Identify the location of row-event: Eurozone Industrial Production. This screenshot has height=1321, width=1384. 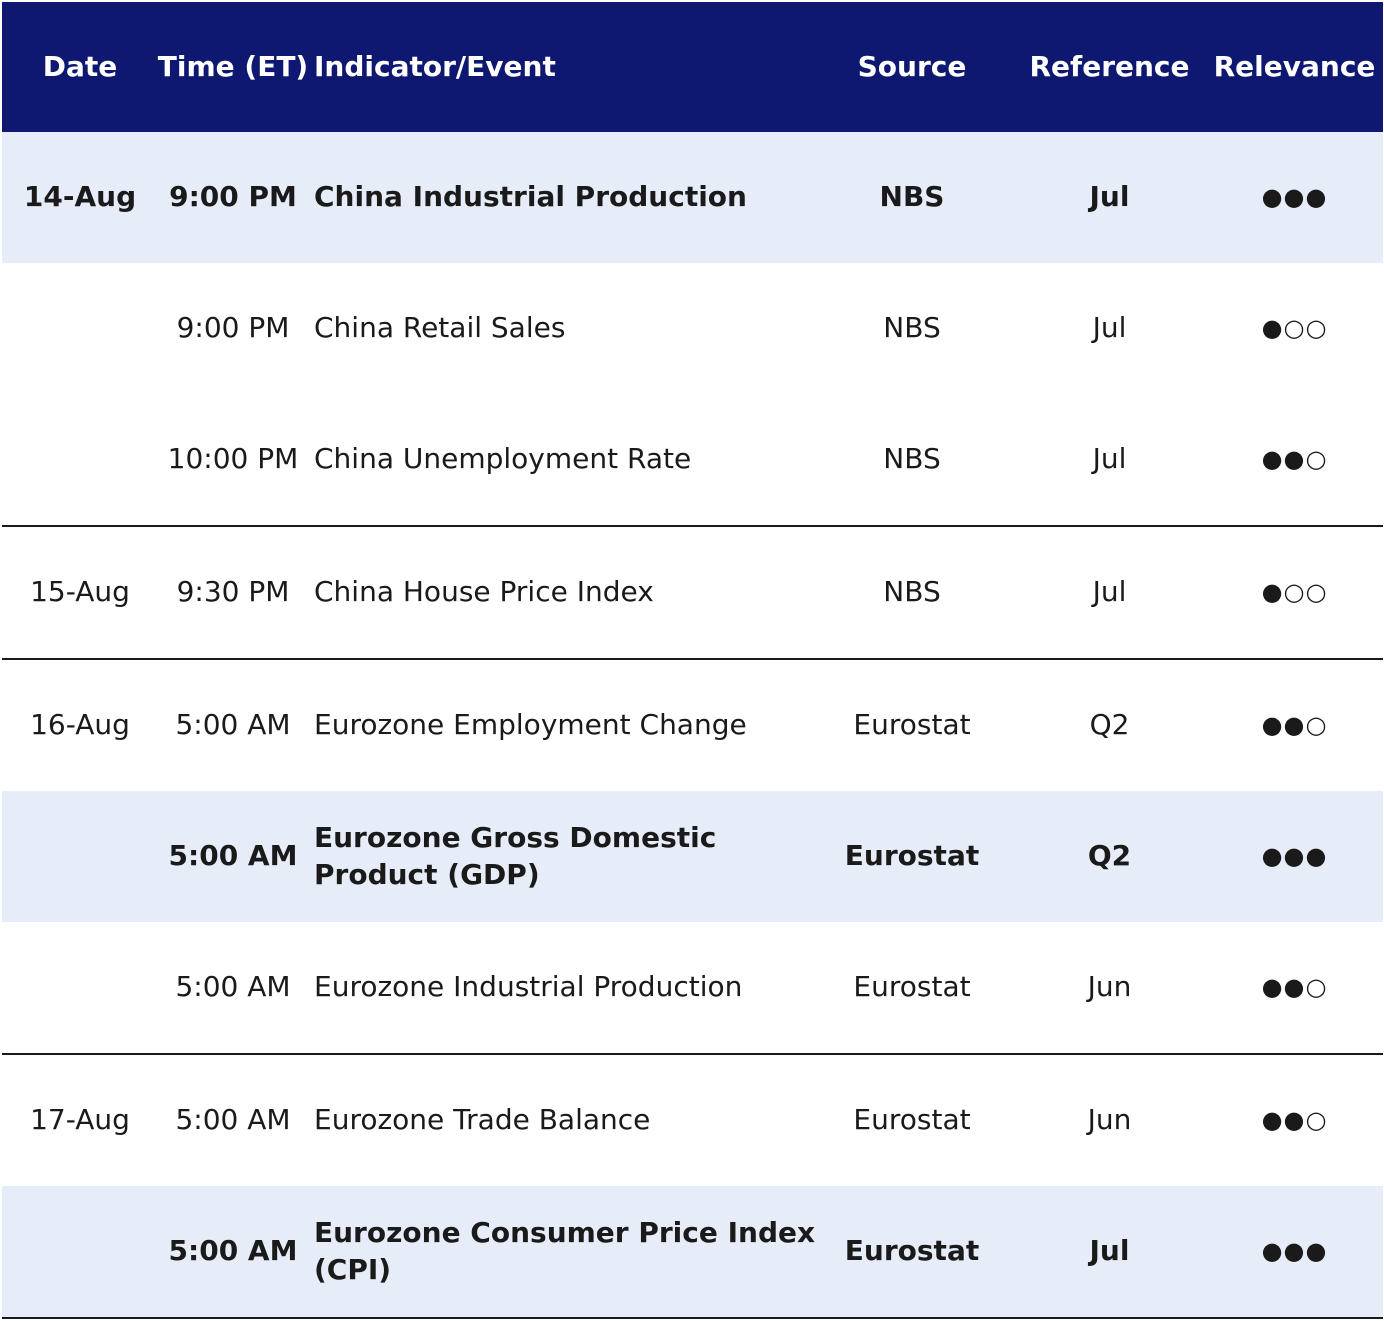
(528, 987).